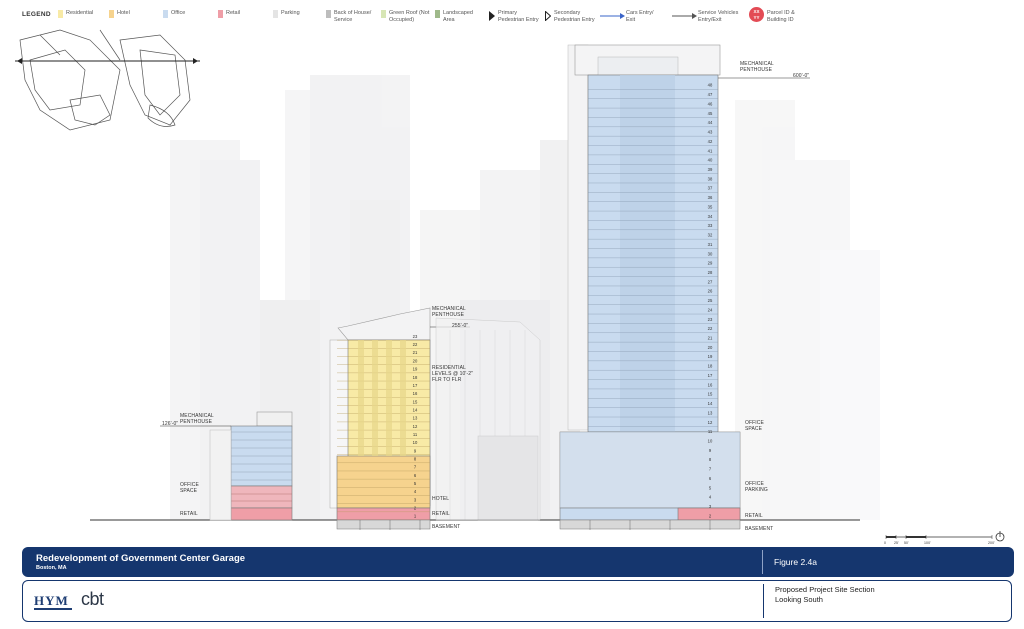 This screenshot has width=1024, height=629. Describe the element at coordinates (415, 344) in the screenshot. I see `mid-floor-label: 22` at that location.